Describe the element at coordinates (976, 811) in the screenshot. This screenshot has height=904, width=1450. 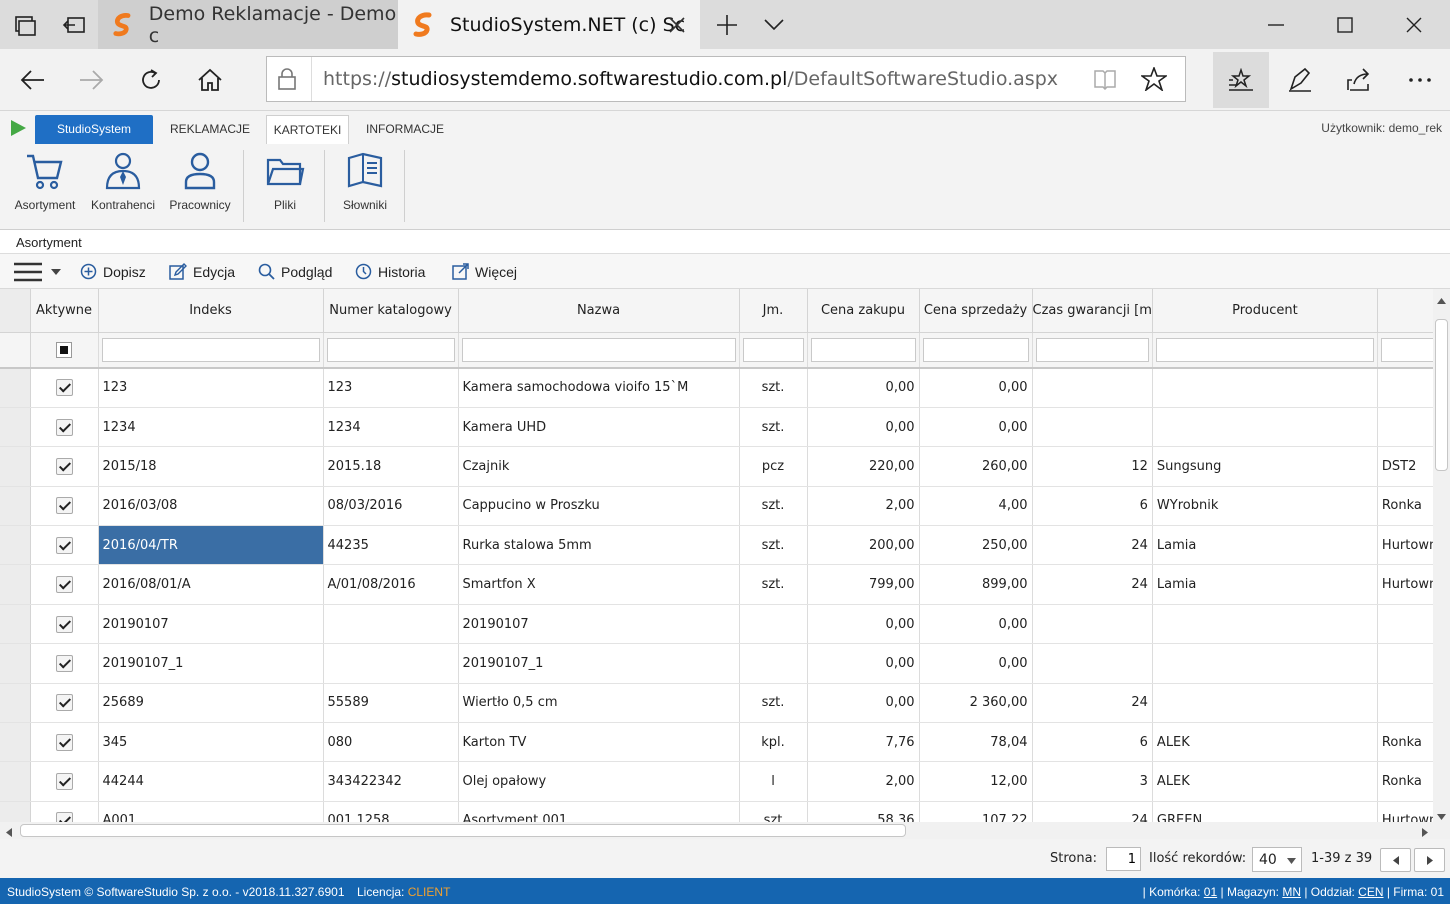
I see `cell-cena-sprzedazy: 107,22` at that location.